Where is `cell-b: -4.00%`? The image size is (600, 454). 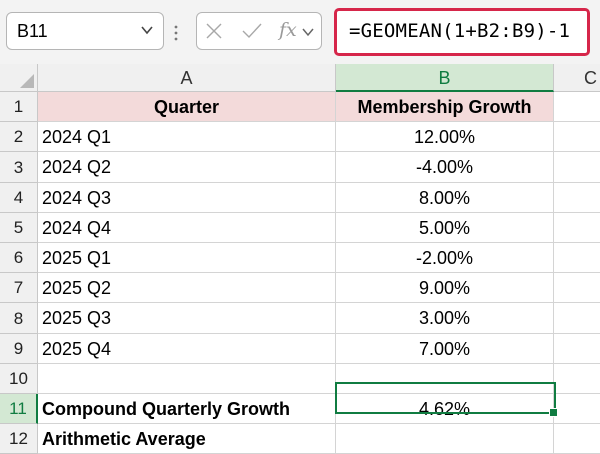 cell-b: -4.00% is located at coordinates (445, 167).